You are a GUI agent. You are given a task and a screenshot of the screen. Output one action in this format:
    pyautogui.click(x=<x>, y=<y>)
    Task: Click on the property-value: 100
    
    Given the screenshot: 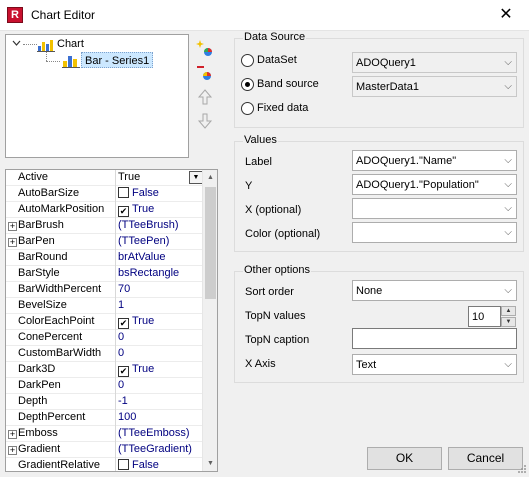 What is the action you would take?
    pyautogui.click(x=161, y=417)
    